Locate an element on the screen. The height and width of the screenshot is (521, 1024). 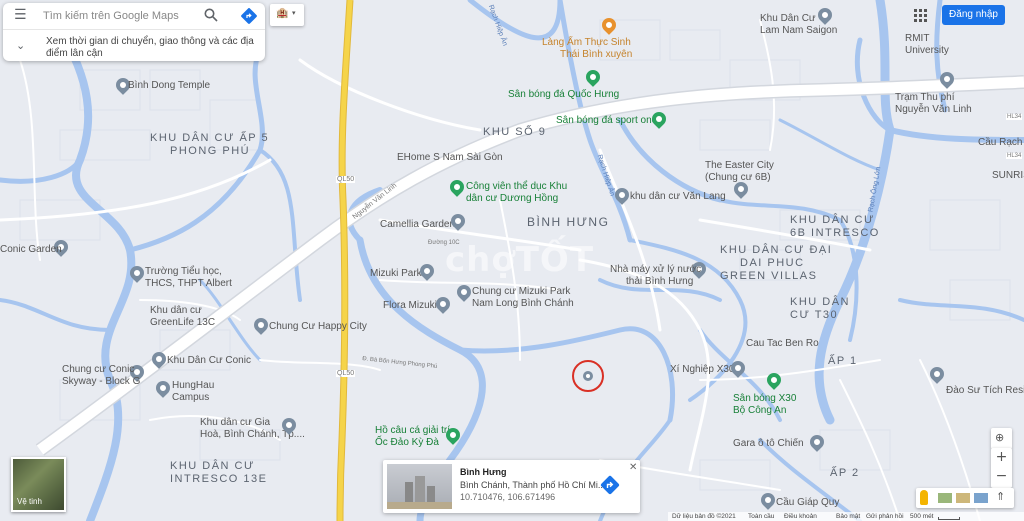
poi-lang-am-thuc: Làng Ẩm Thực Sinh Thái Bình xuyên is located at coordinates (587, 49).